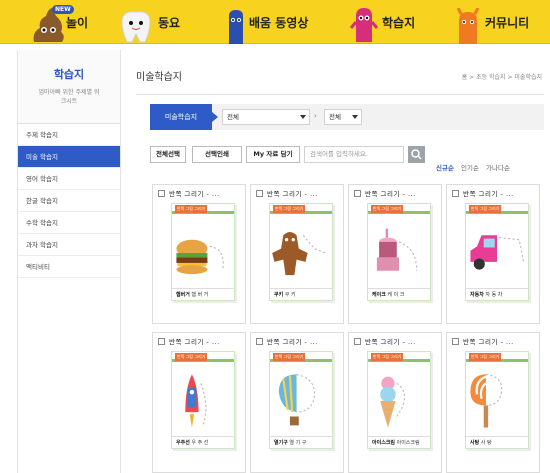 The image size is (550, 473). I want to click on nav-item-songs: 동요, so click(149, 22).